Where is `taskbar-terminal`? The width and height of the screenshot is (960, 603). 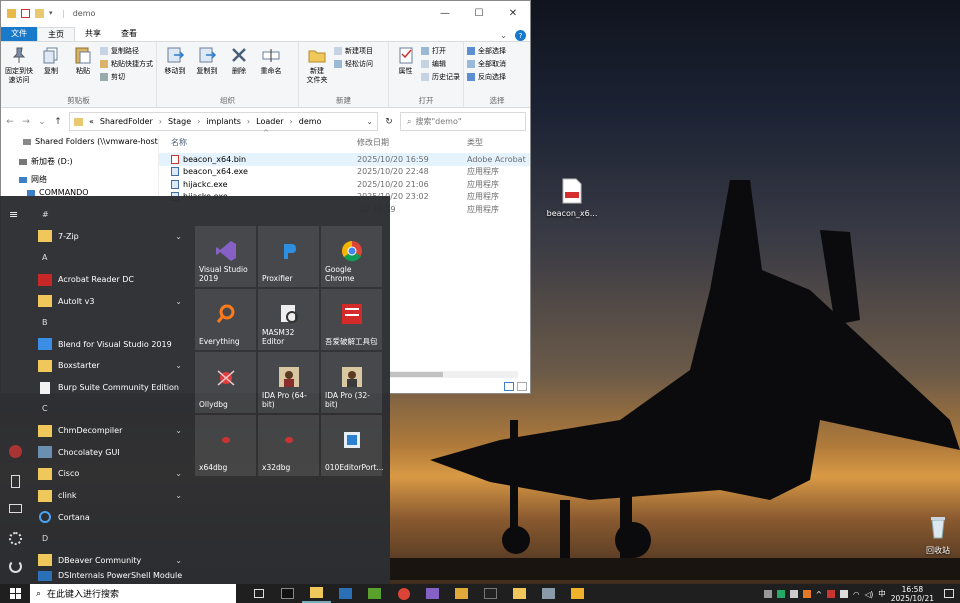 taskbar-terminal is located at coordinates (287, 593).